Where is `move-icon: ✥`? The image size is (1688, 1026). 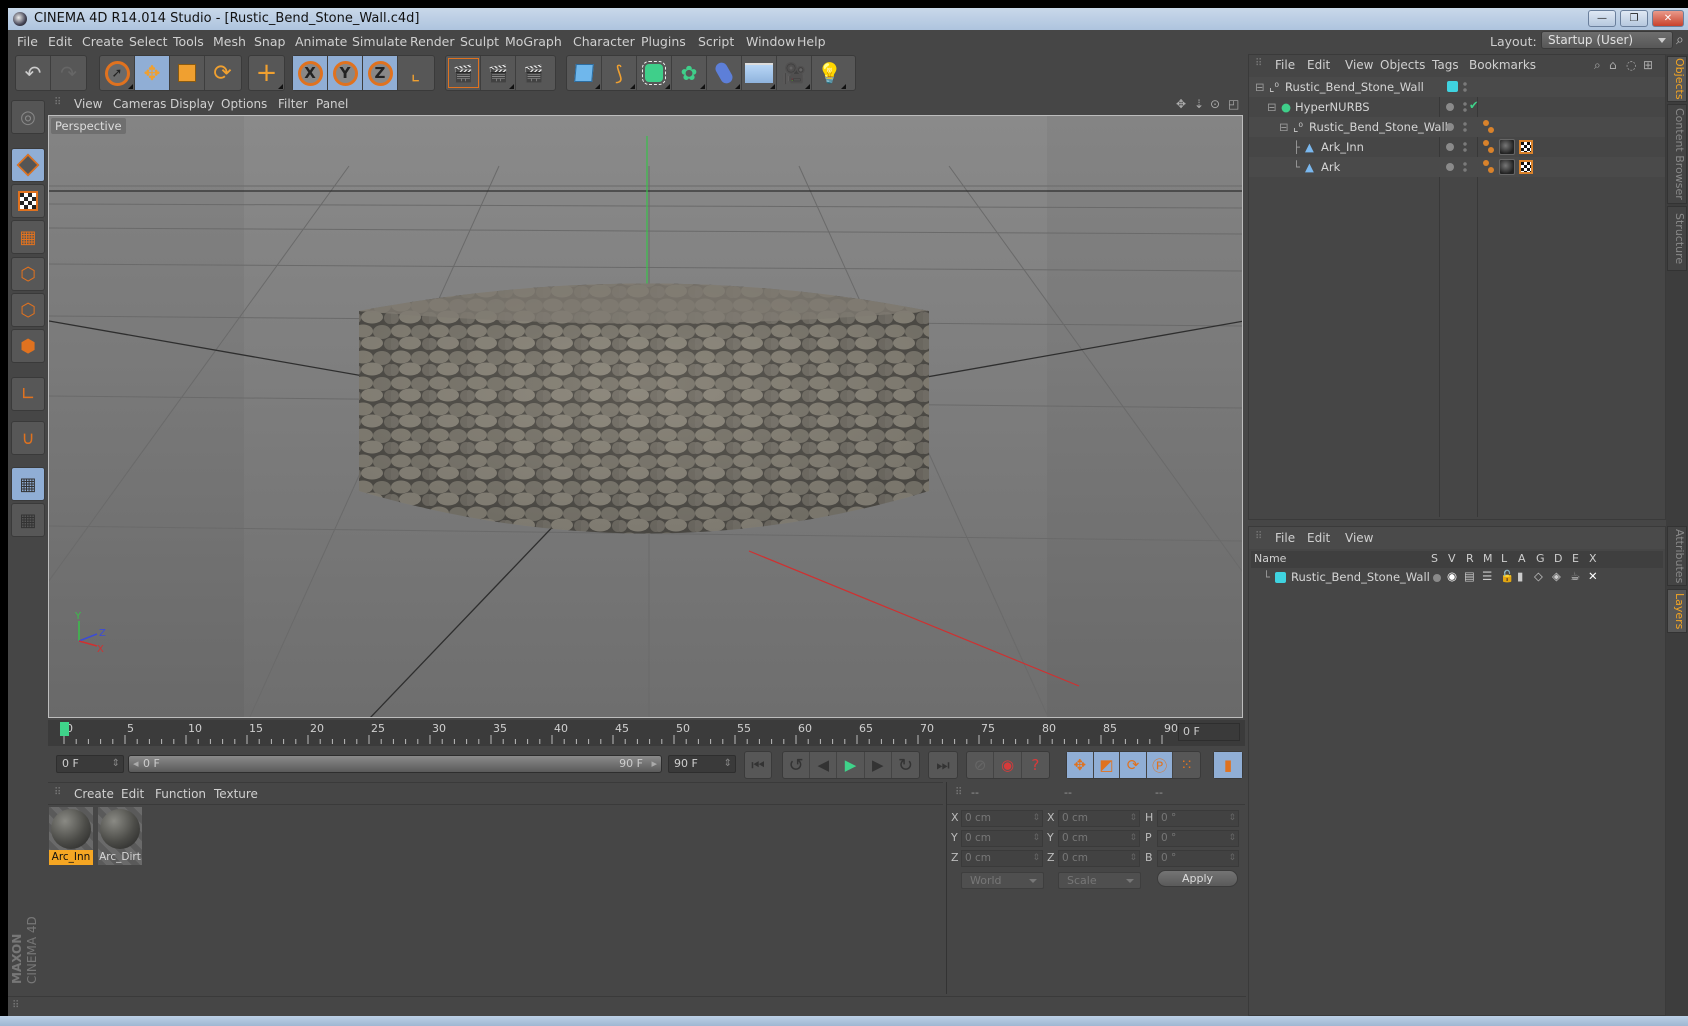 move-icon: ✥ is located at coordinates (152, 73).